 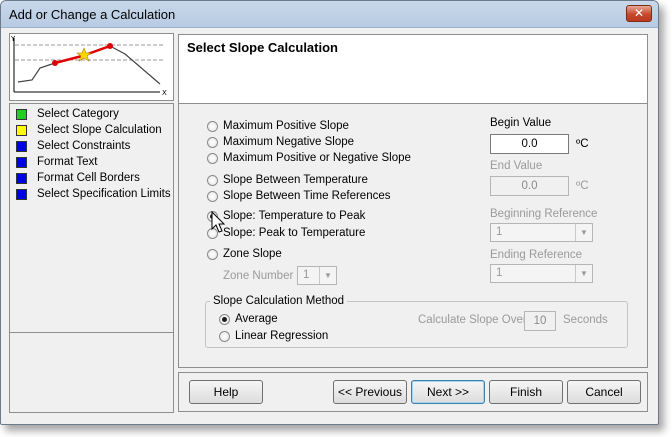 I want to click on step-format-cell-borders: Format Cell Borders, so click(x=94, y=180).